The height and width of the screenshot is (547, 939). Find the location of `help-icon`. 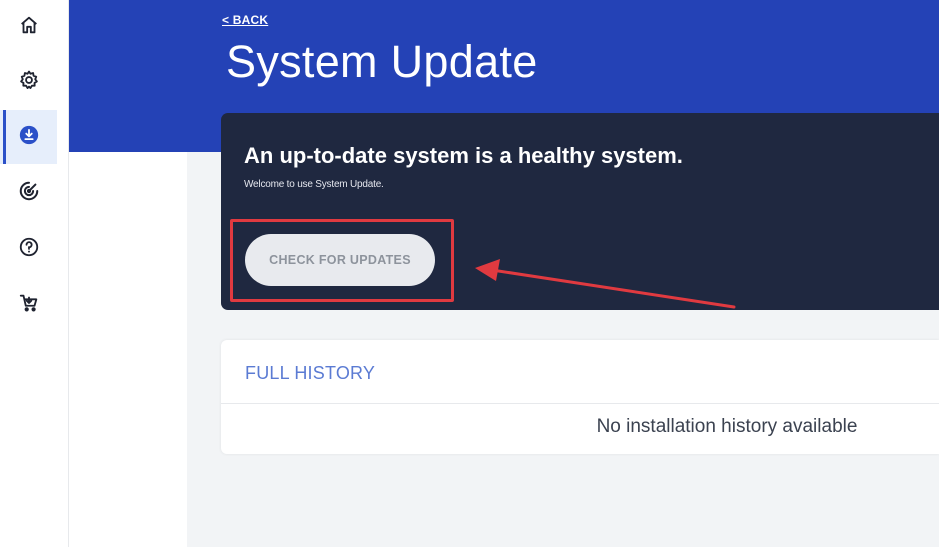

help-icon is located at coordinates (29, 249).